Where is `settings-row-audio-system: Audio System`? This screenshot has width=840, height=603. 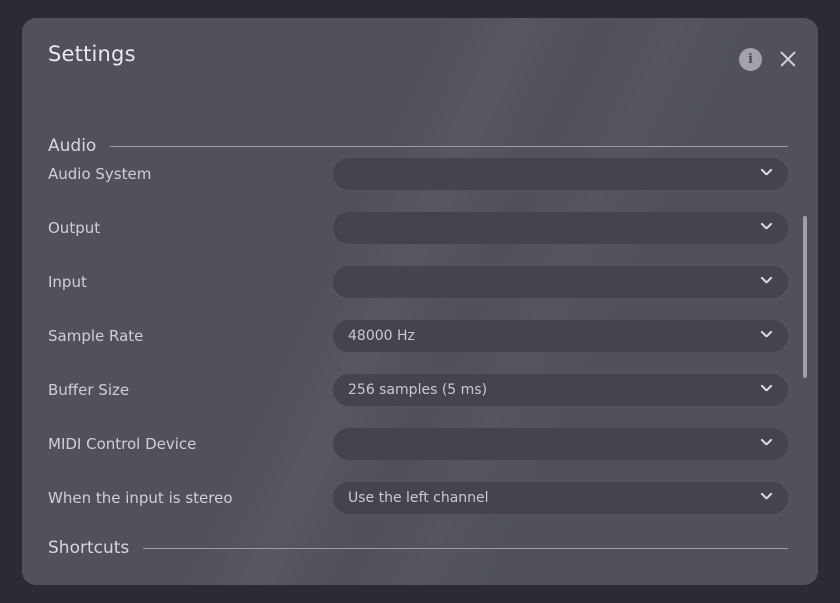 settings-row-audio-system: Audio System is located at coordinates (418, 174).